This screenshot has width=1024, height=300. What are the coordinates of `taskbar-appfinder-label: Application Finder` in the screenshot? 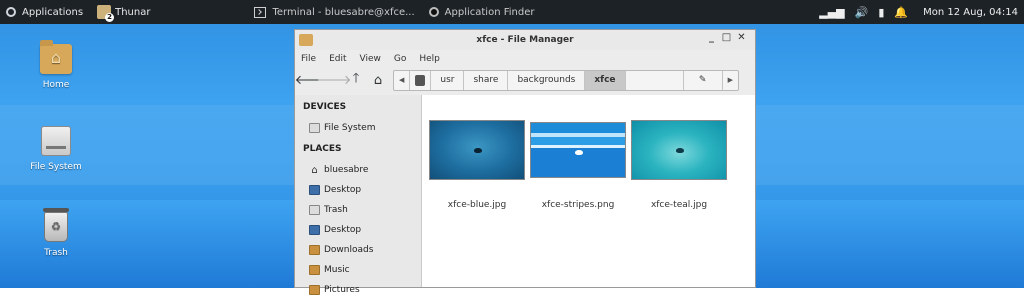 It's located at (489, 12).